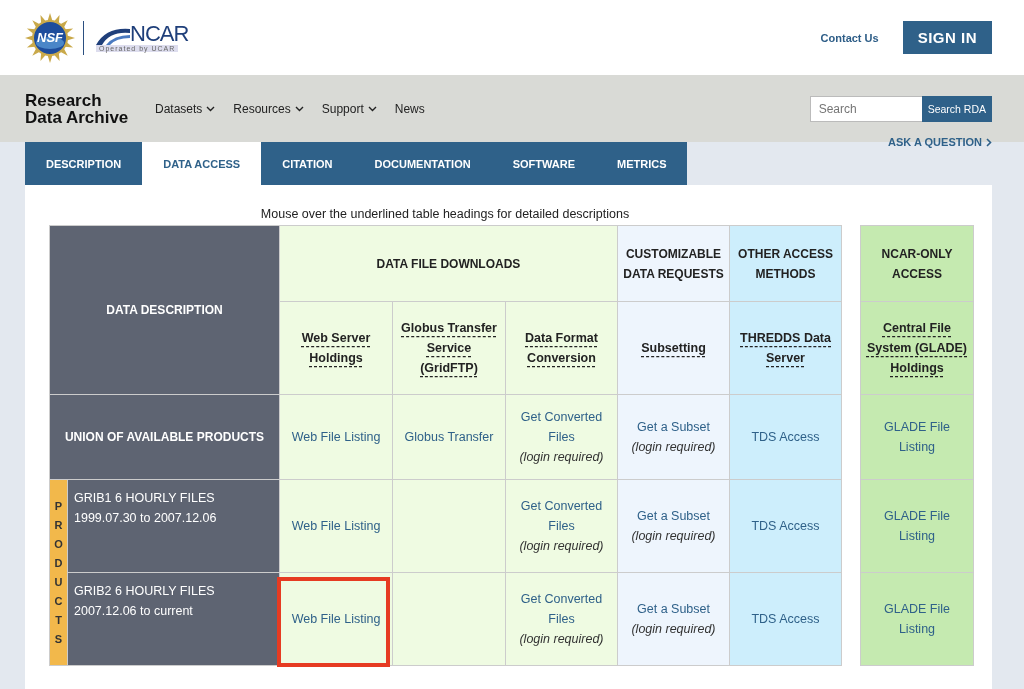  Describe the element at coordinates (144, 601) in the screenshot. I see `row-heading: GRIB2 6 HOURLY FILES 2007.12.06 to current` at that location.